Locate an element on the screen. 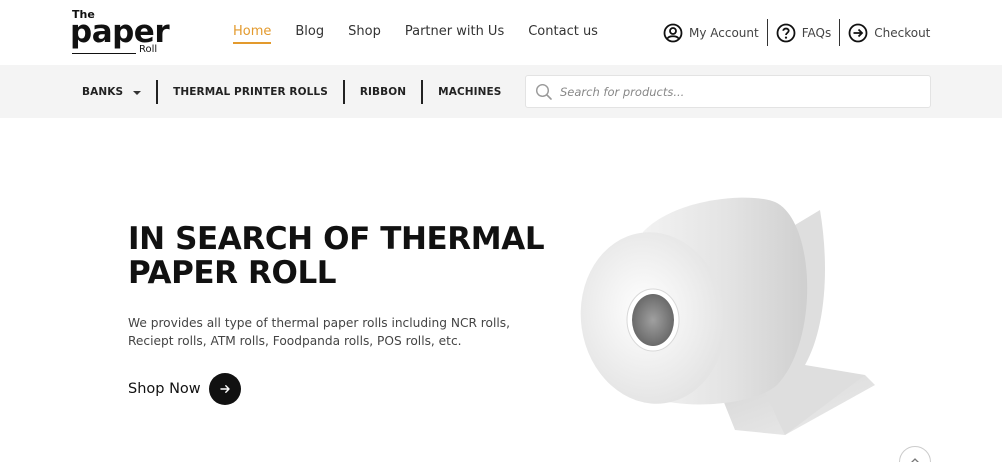 The image size is (1002, 462). account-links: My Account FAQs Checkout is located at coordinates (796, 32).